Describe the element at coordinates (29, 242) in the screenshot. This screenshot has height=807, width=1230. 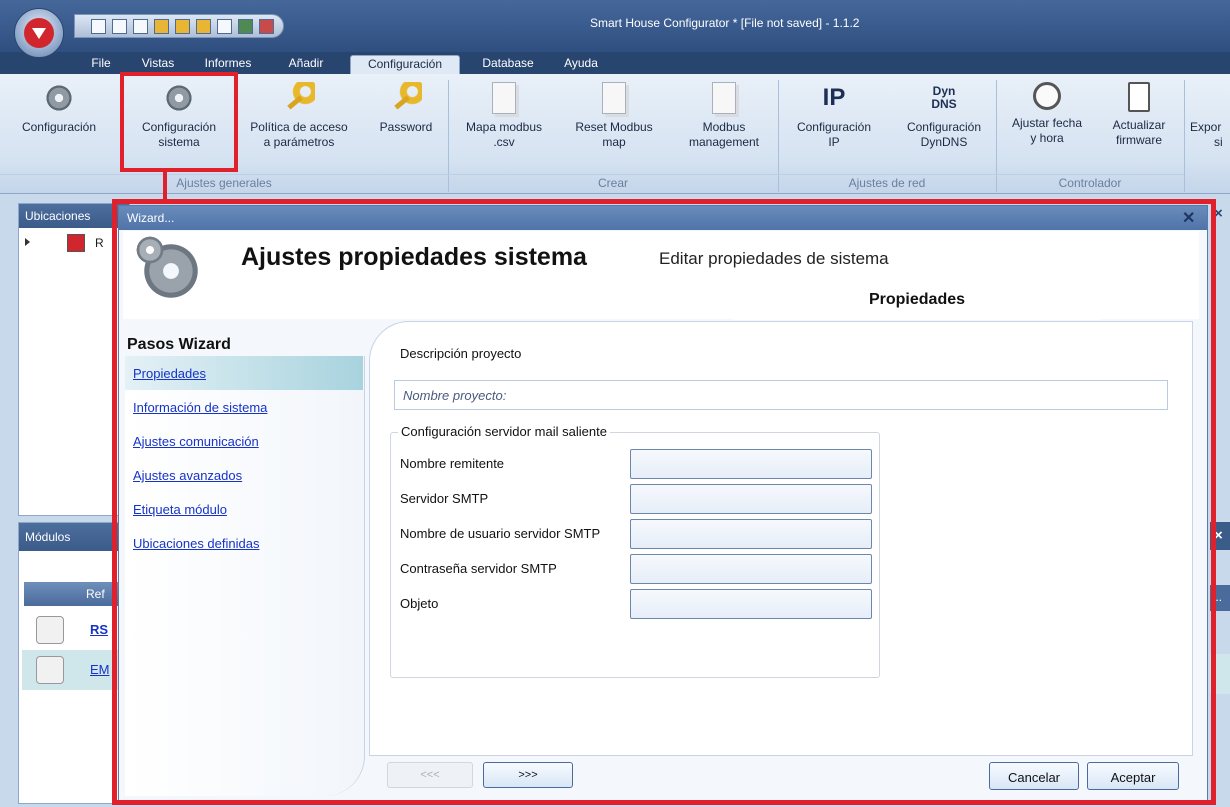
I see `expand-arrow-icon` at that location.